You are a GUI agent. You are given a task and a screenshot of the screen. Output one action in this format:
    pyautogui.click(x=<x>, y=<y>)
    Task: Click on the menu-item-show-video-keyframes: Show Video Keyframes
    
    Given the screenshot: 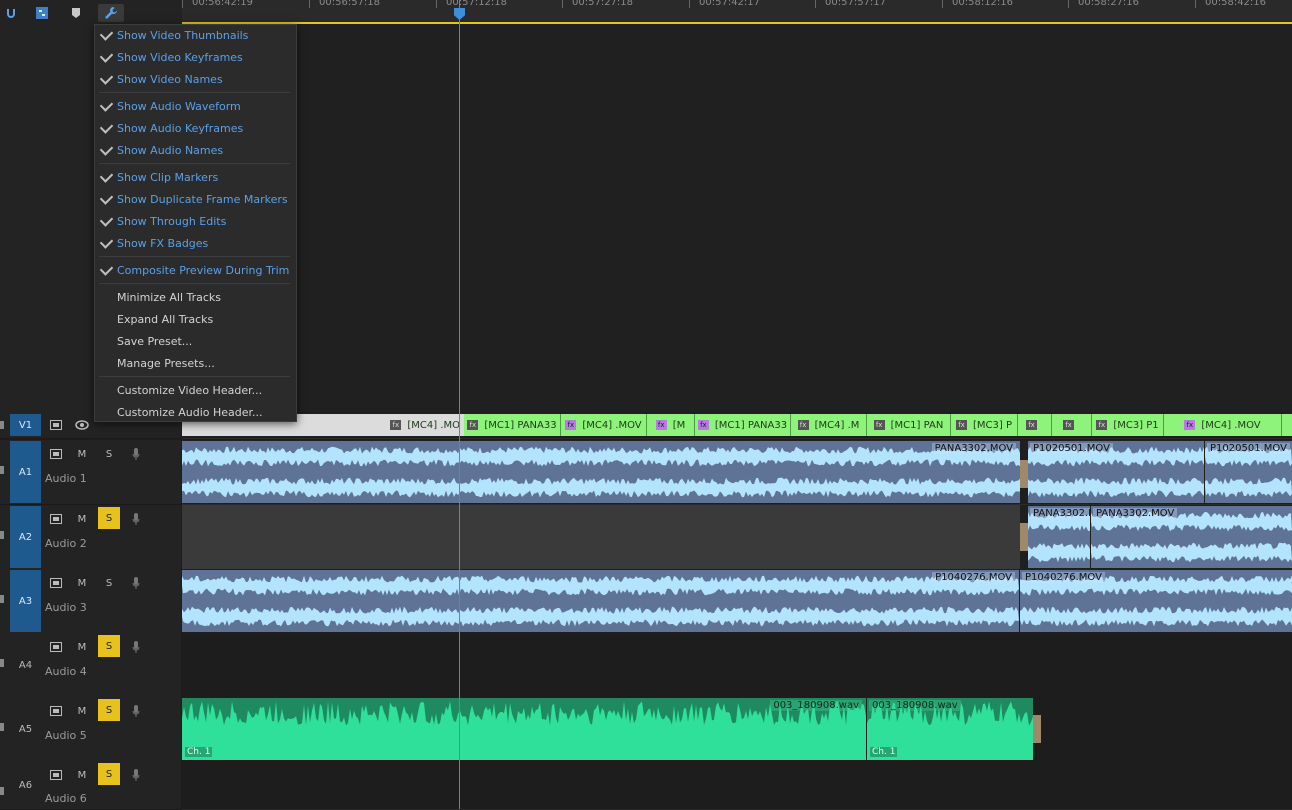 What is the action you would take?
    pyautogui.click(x=194, y=58)
    